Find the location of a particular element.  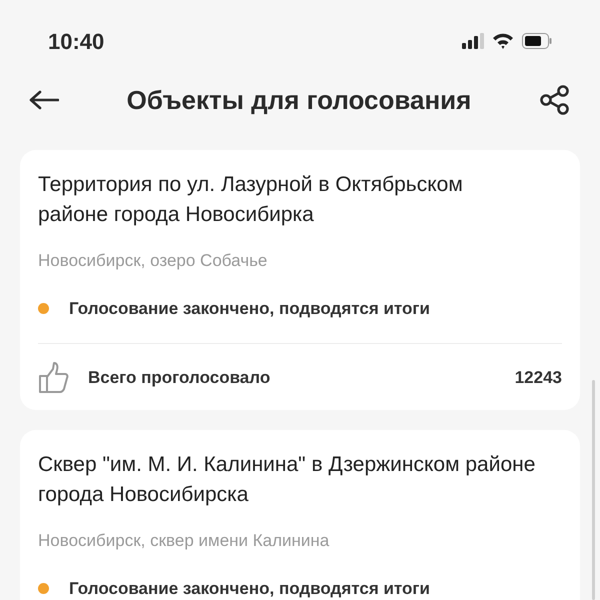

wifi-icon is located at coordinates (503, 41).